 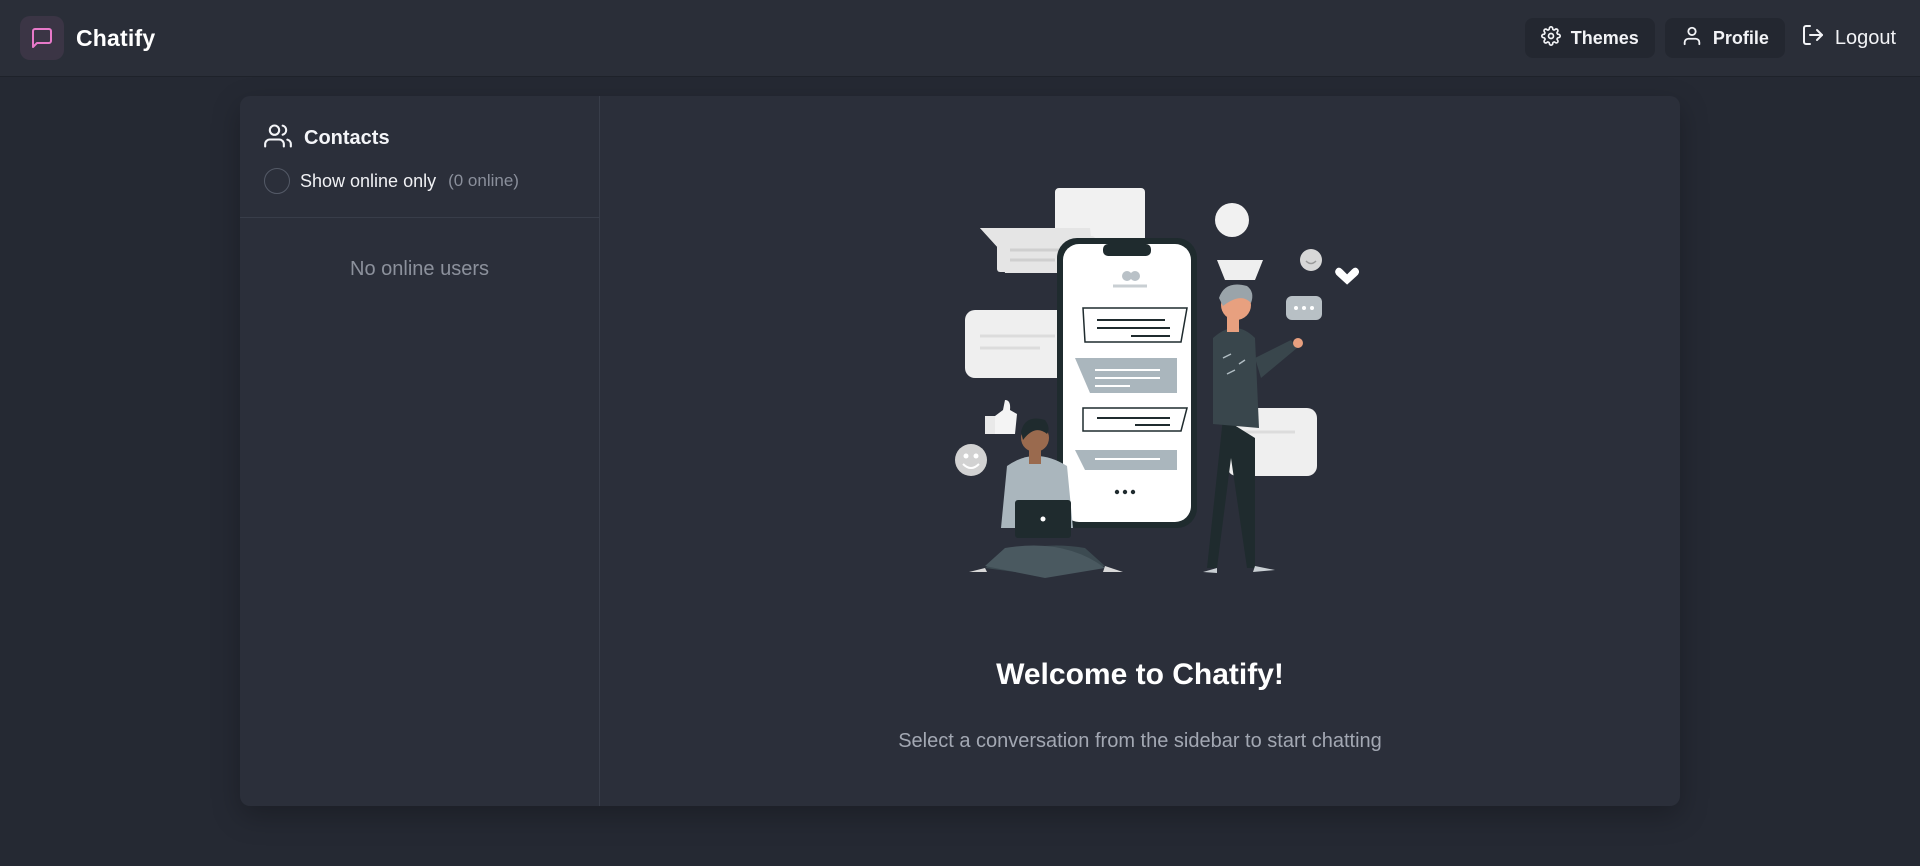 I want to click on profile-label: Profile, so click(x=1740, y=37).